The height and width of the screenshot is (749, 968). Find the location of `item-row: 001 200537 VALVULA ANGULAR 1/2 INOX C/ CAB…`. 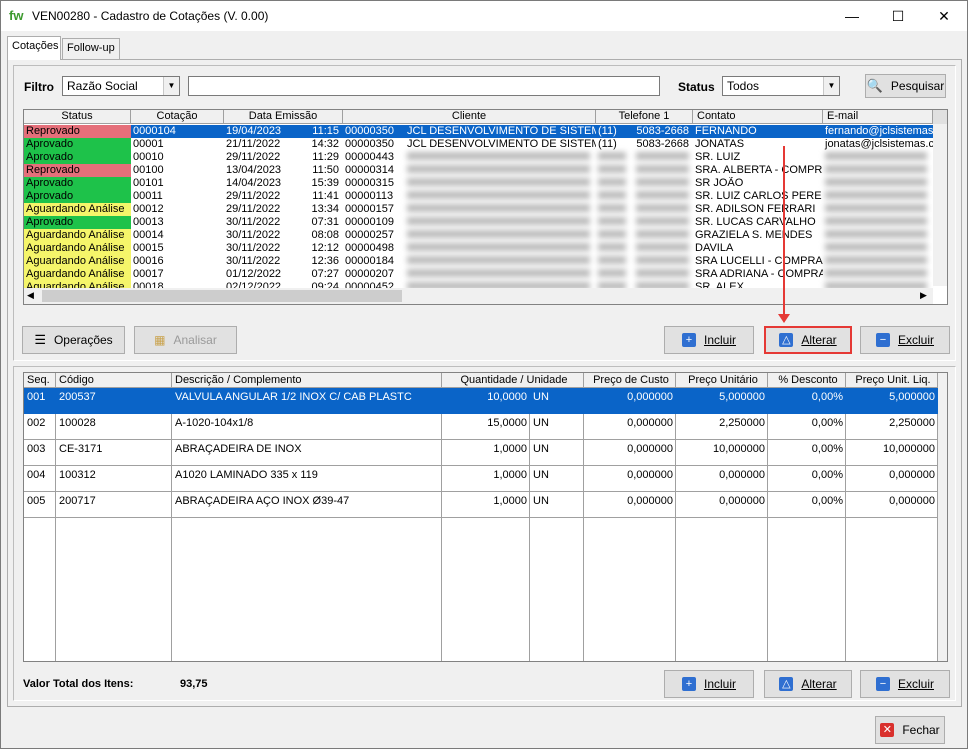

item-row: 001 200537 VALVULA ANGULAR 1/2 INOX C/ CAB… is located at coordinates (481, 401).